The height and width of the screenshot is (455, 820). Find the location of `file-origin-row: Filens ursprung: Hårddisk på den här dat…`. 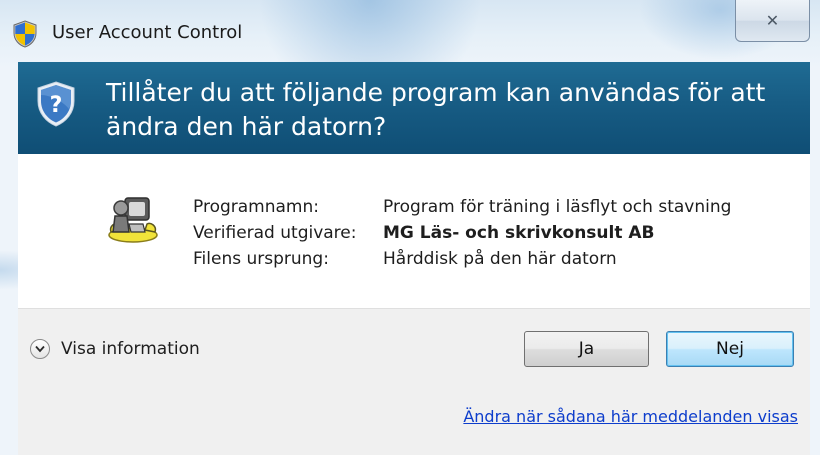

file-origin-row: Filens ursprung: Hårddisk på den här dat… is located at coordinates (462, 259).